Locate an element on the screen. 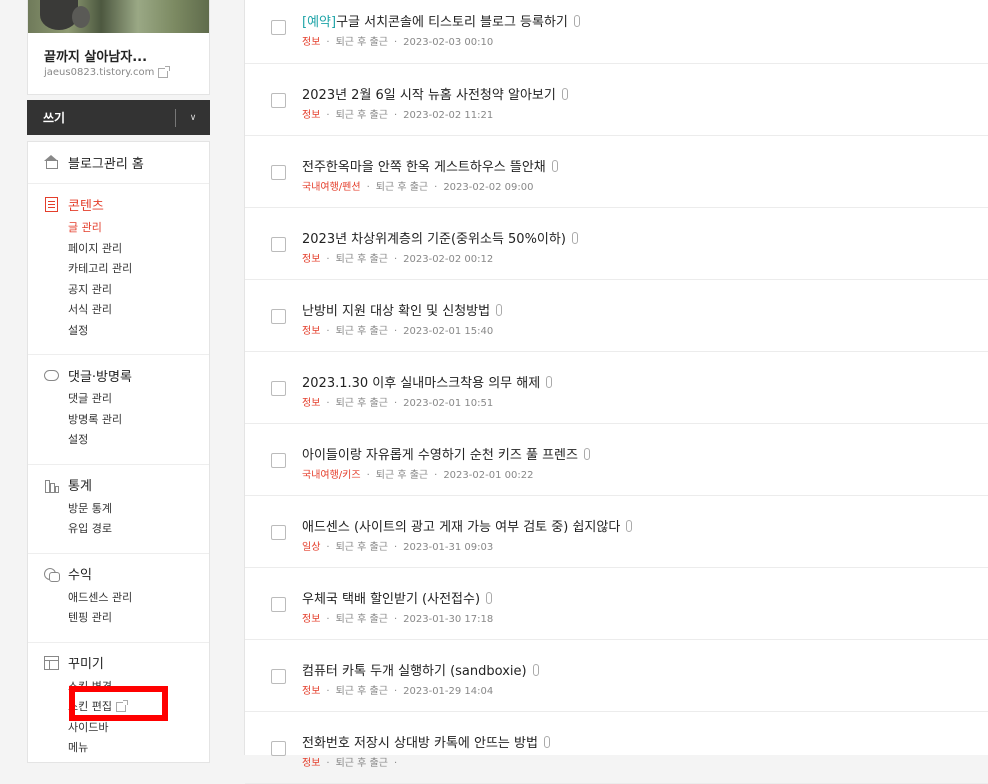  post-title-link: 아이들이랑 자유롭게 수영하기 순천 키즈 풀 프렌즈 is located at coordinates (446, 453).